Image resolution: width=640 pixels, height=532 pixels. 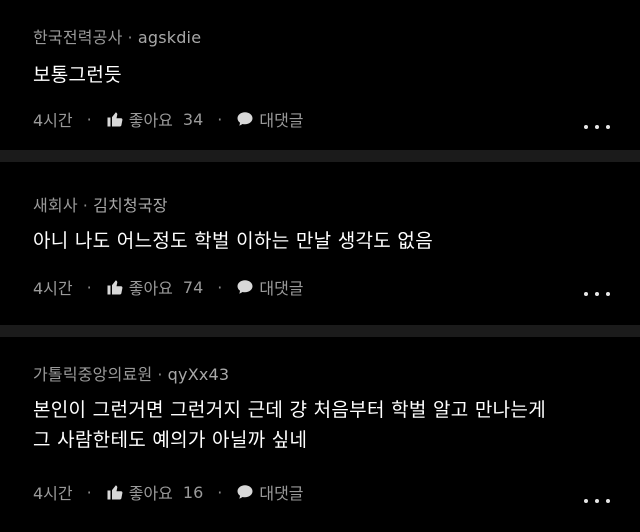 I want to click on comment-actions: 4시간 · 좋아요 34 · 대댓글, so click(x=168, y=119).